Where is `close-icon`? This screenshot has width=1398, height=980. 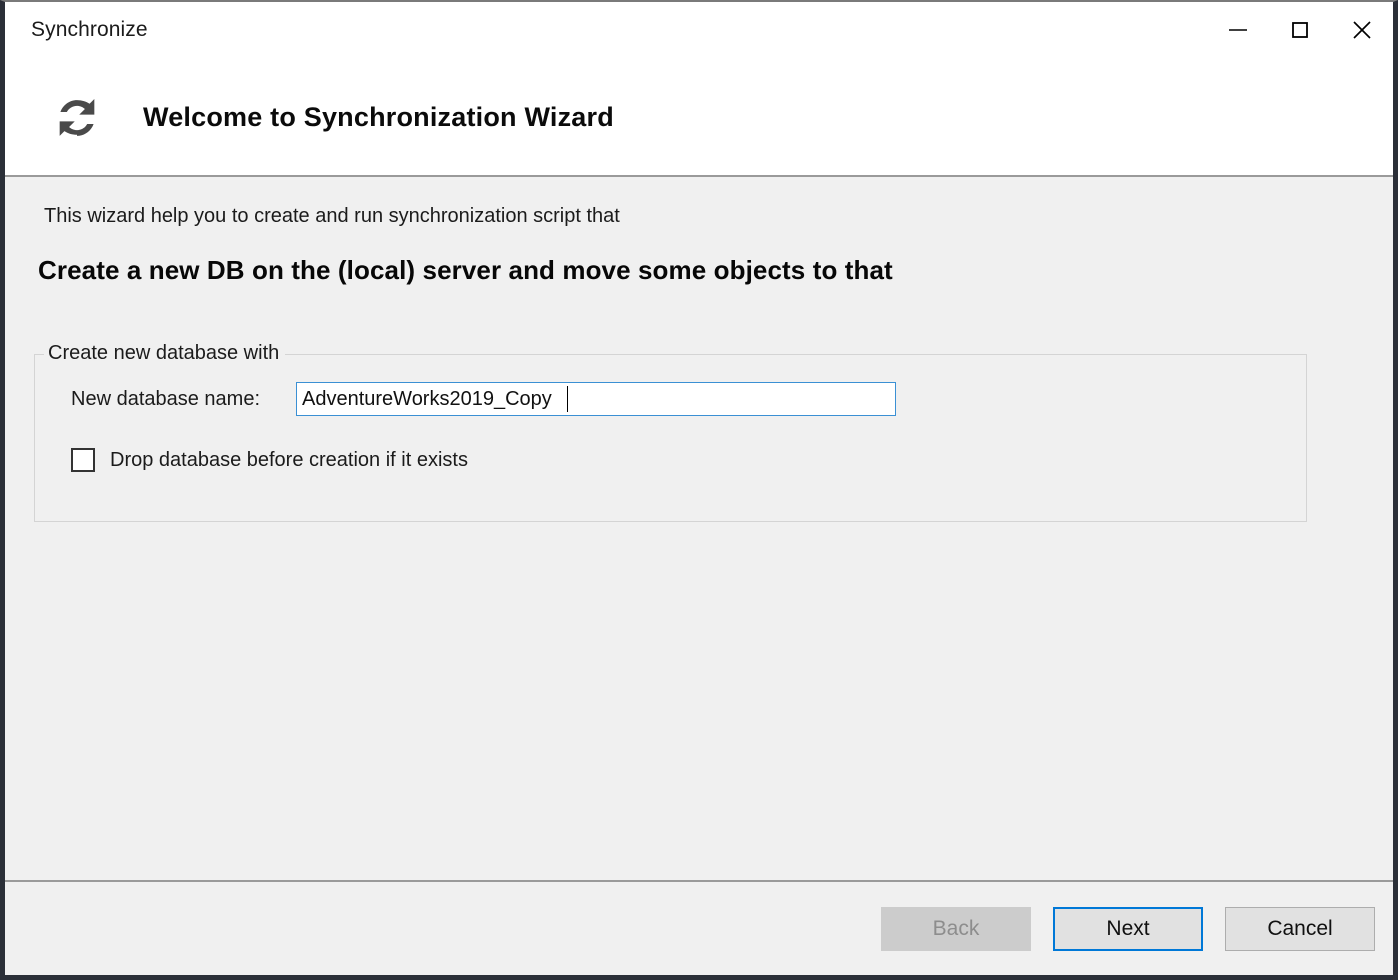
close-icon is located at coordinates (1362, 30).